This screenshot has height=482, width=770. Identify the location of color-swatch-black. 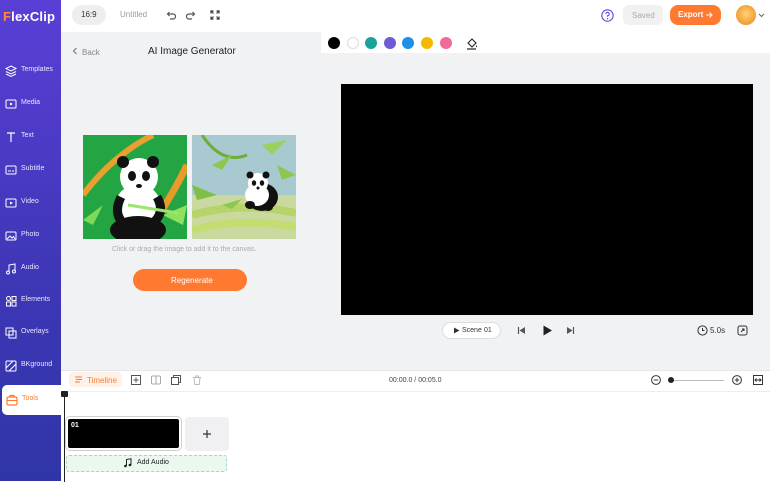
(334, 43).